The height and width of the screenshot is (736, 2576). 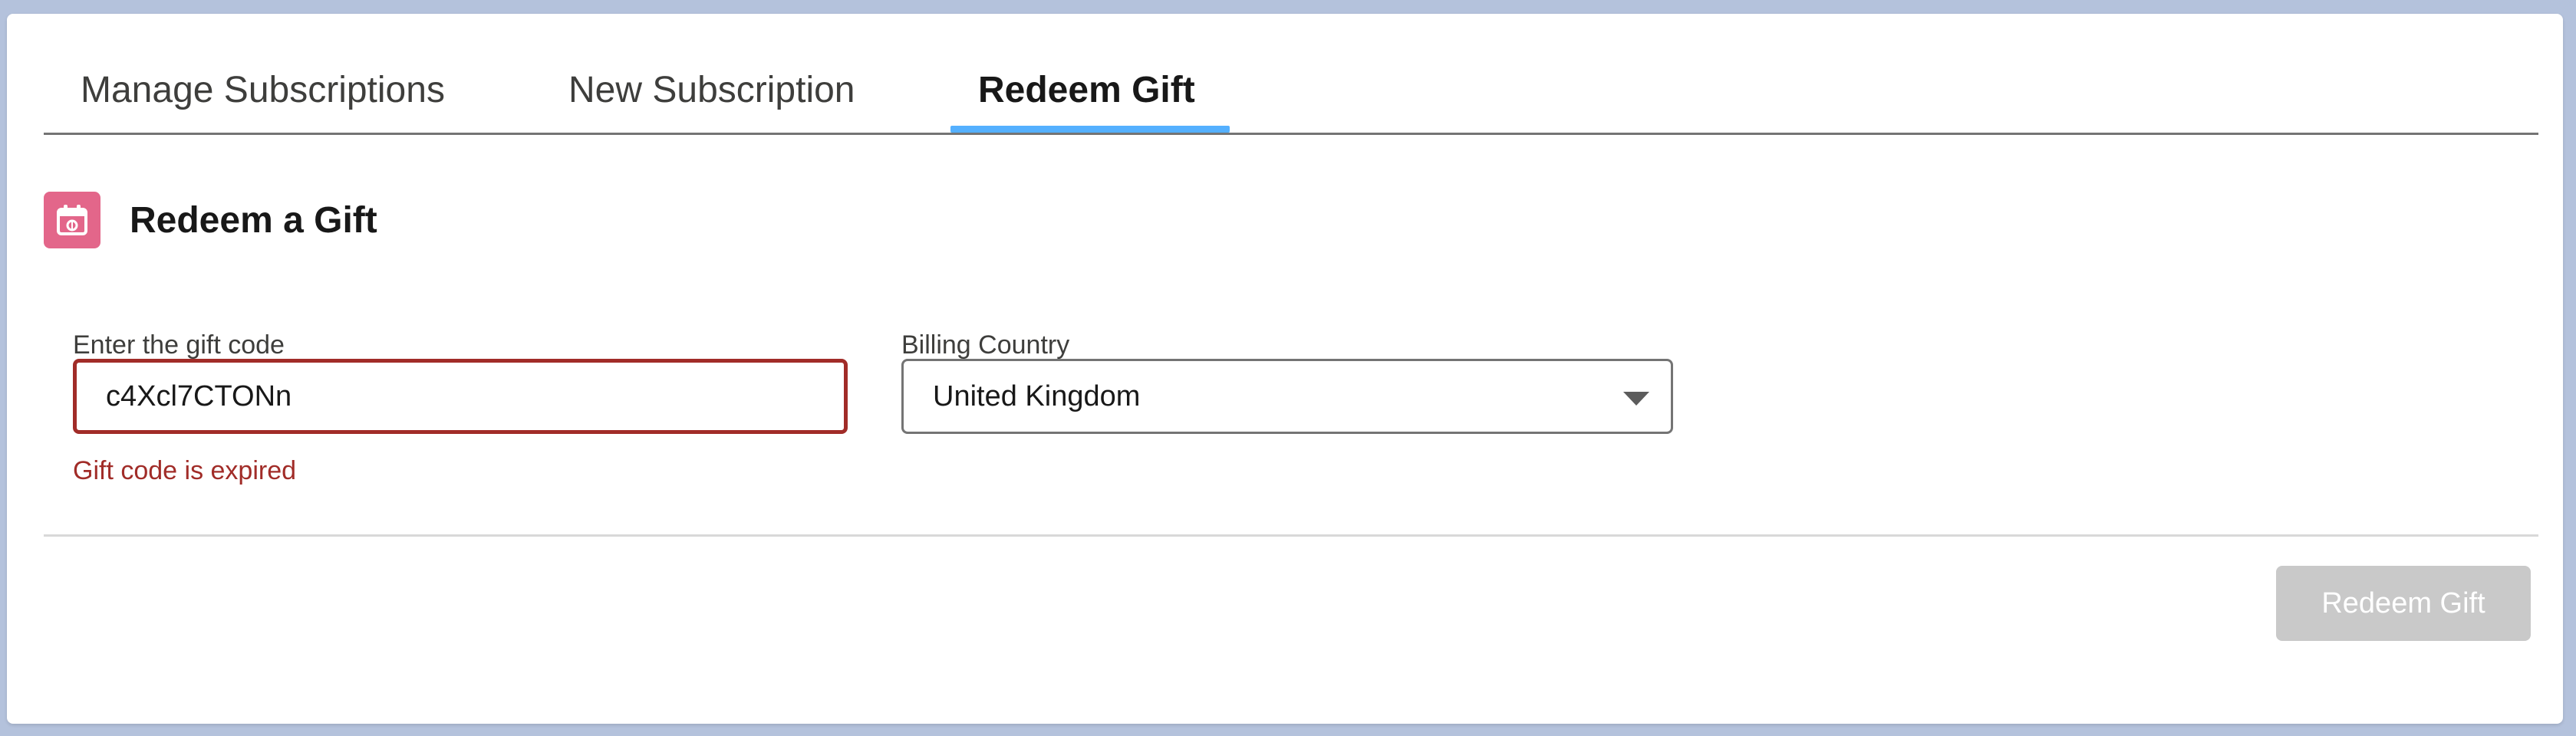 I want to click on tab-new-subscription: New Subscription, so click(x=711, y=74).